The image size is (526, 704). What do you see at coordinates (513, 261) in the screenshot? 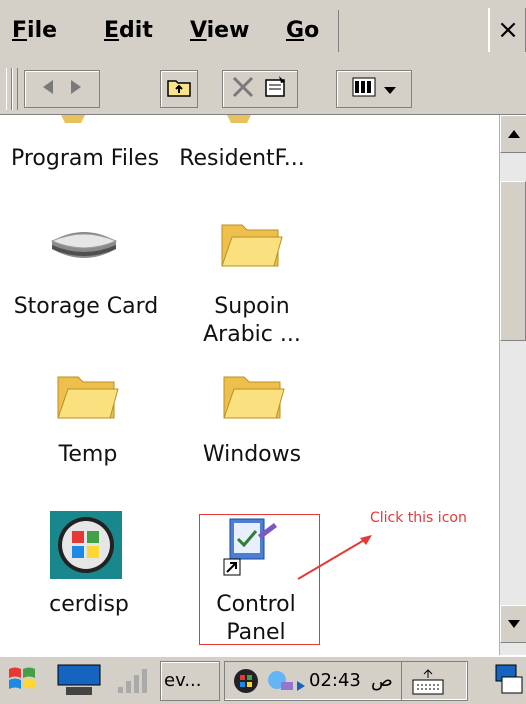
I see `scroll-thumb` at bounding box center [513, 261].